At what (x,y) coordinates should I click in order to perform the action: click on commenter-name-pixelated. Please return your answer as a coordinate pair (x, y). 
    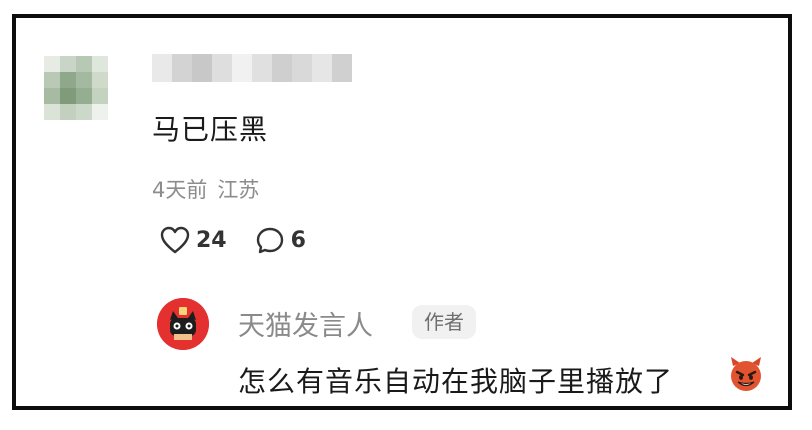
    Looking at the image, I should click on (252, 68).